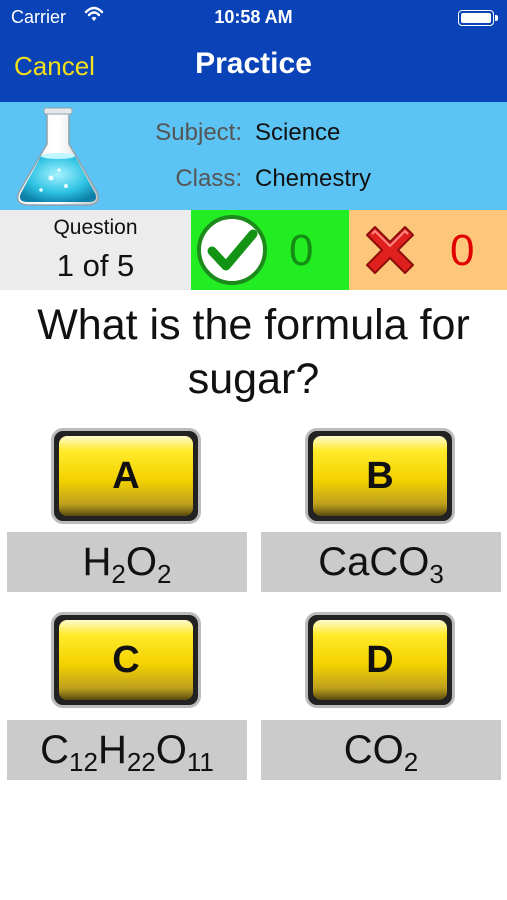 This screenshot has width=507, height=900. Describe the element at coordinates (198, 132) in the screenshot. I see `subject-label: Subject:` at that location.